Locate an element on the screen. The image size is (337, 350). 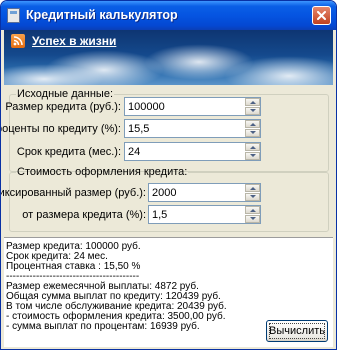
cost-legend: Стоимость оформления кредита: is located at coordinates (102, 172).